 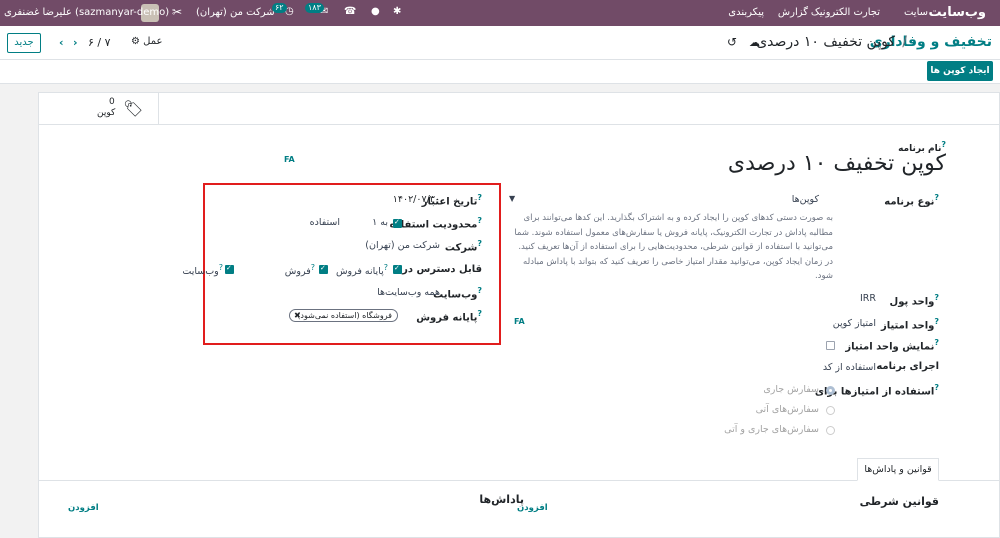 What do you see at coordinates (202, 270) in the screenshot?
I see `available-website-label: وب‌سایت?` at bounding box center [202, 270].